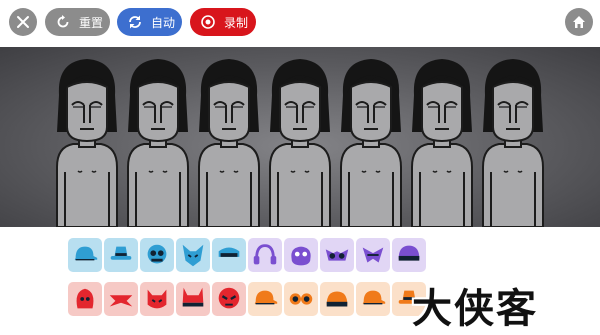  I want to click on home-icon, so click(579, 22).